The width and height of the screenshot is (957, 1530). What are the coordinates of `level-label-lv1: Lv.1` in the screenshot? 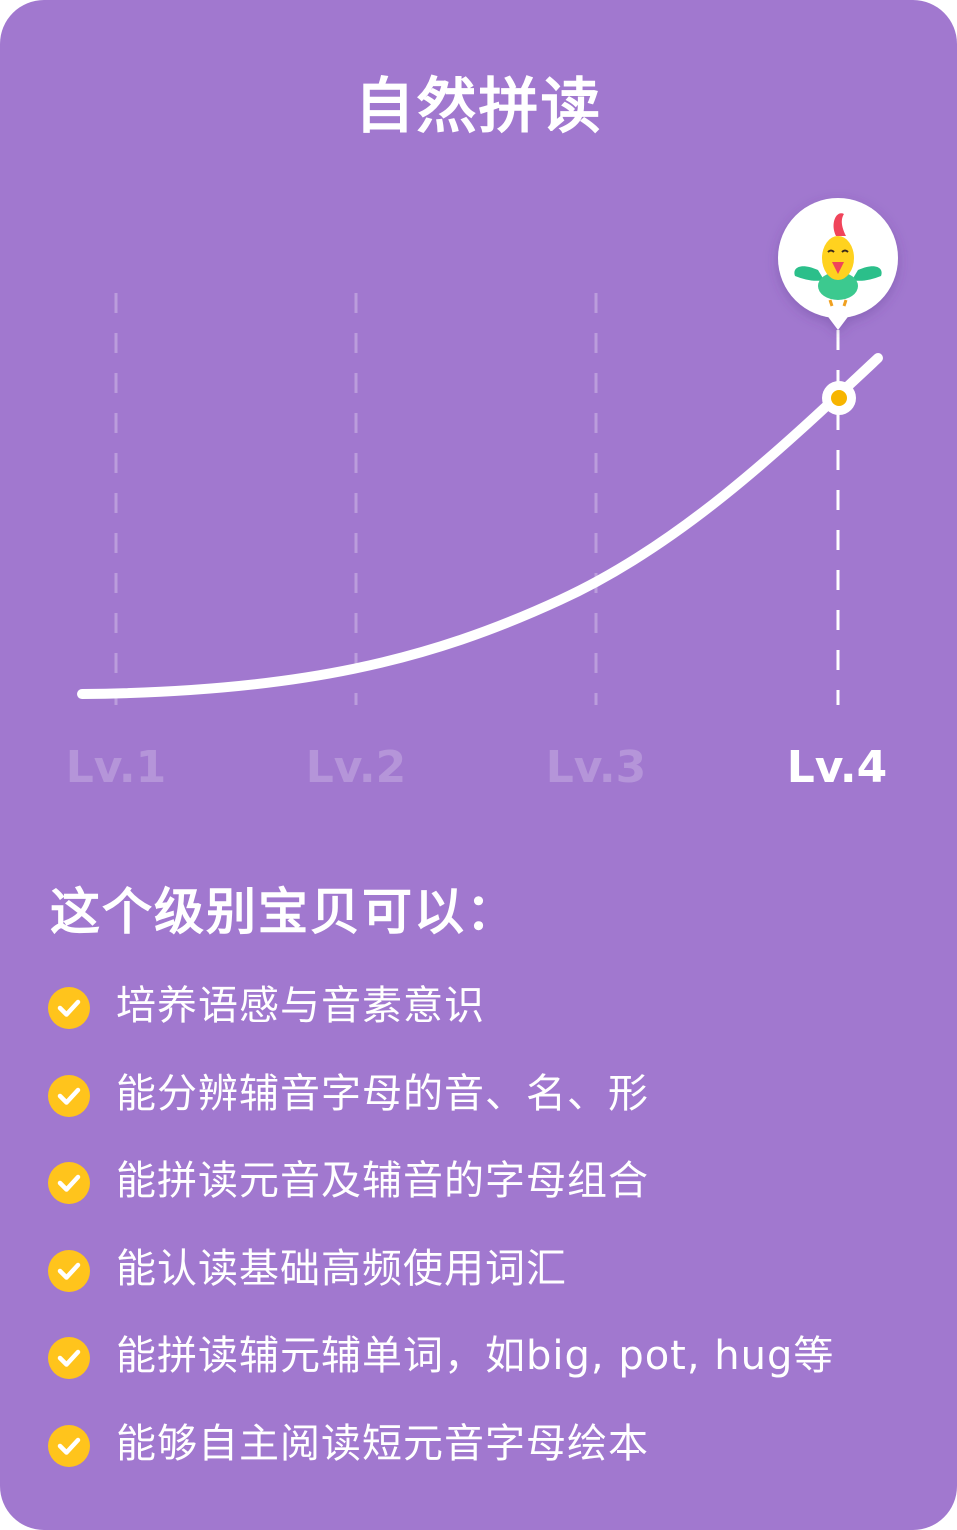 It's located at (116, 767).